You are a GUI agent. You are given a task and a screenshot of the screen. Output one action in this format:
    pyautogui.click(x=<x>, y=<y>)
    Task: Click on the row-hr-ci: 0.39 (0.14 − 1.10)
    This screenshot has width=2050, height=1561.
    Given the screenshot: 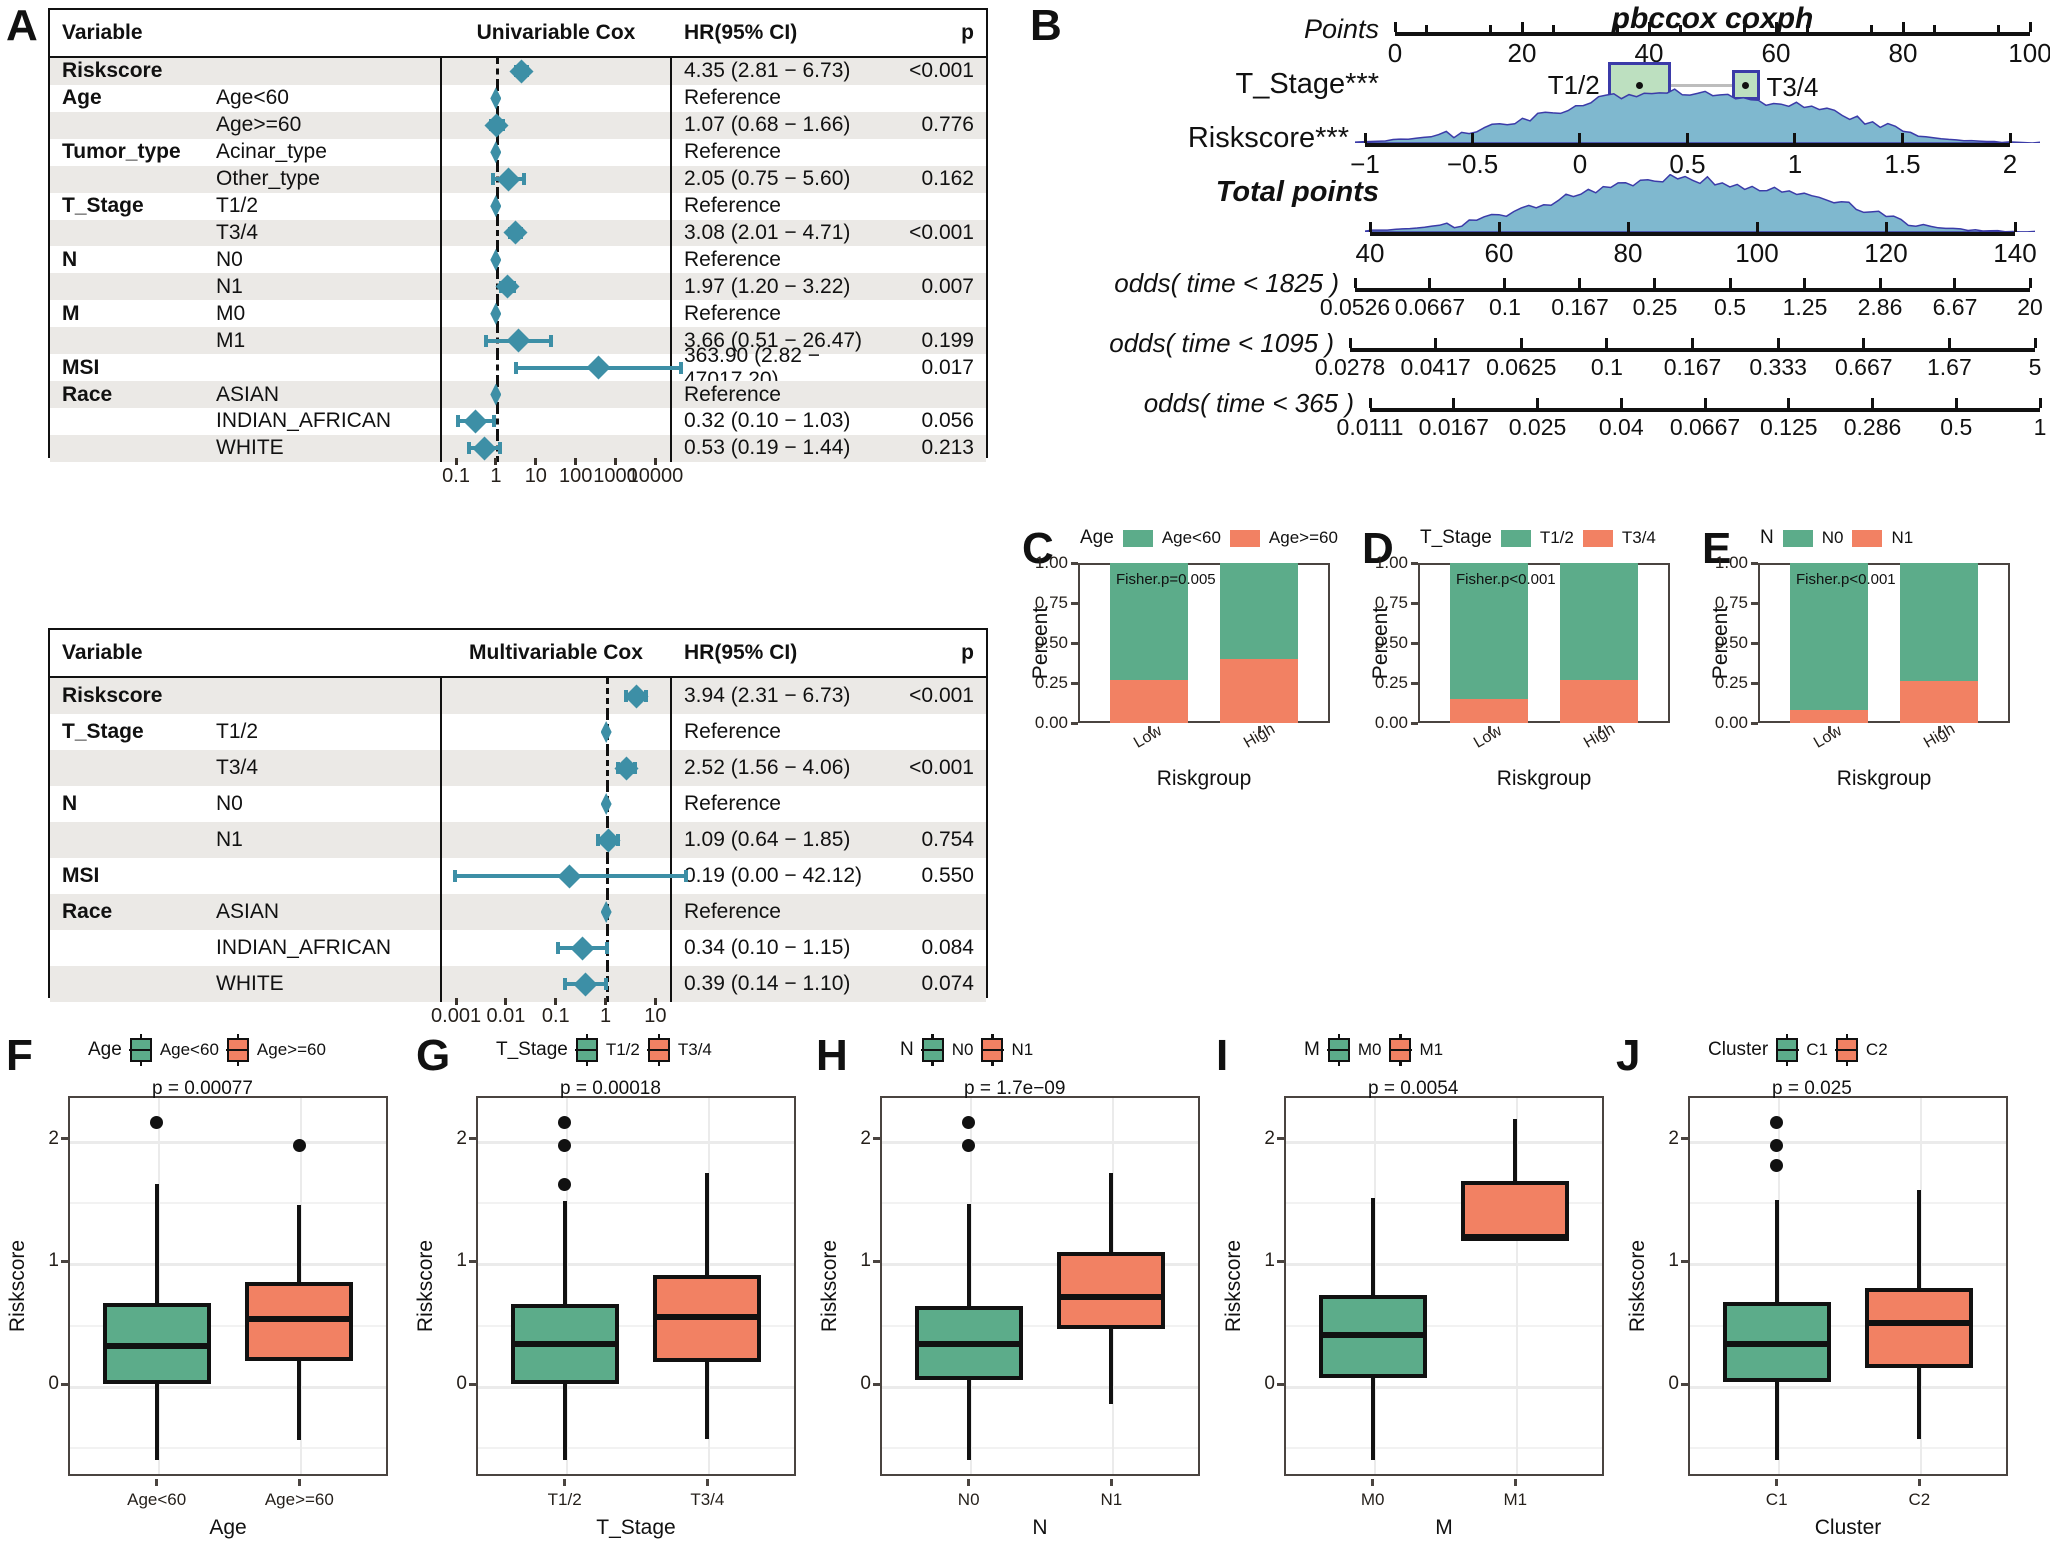 What is the action you would take?
    pyautogui.click(x=767, y=983)
    